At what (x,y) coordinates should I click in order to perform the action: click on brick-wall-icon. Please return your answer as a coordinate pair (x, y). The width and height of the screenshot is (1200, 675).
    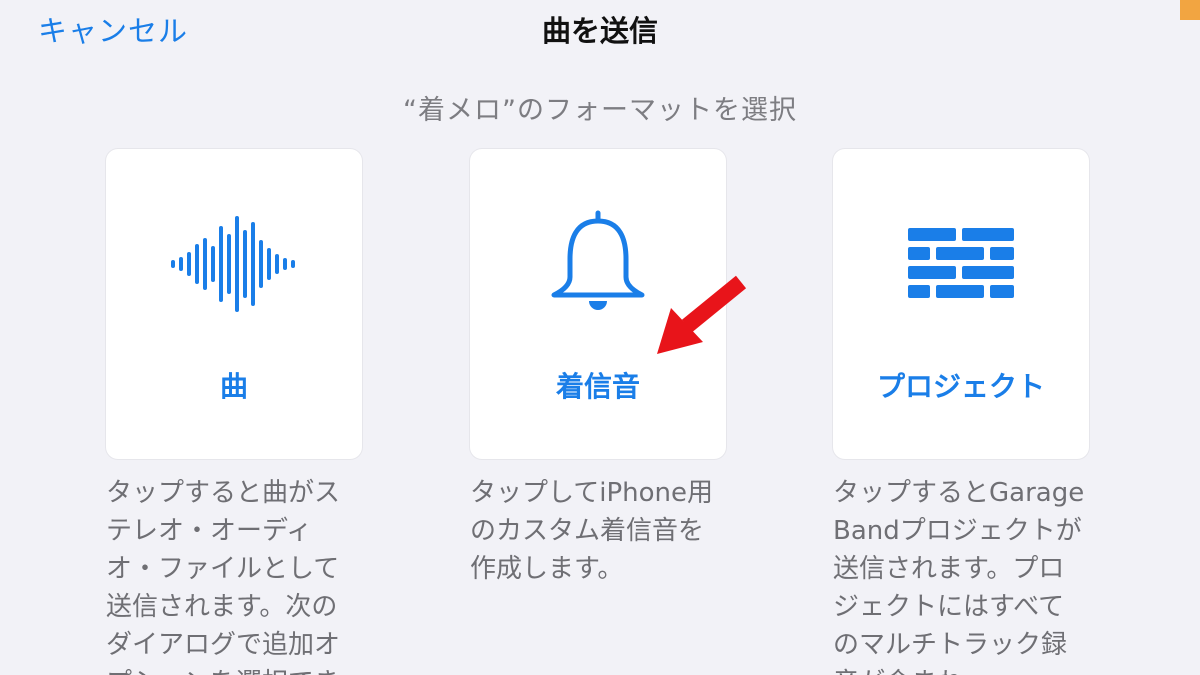
    Looking at the image, I should click on (961, 264).